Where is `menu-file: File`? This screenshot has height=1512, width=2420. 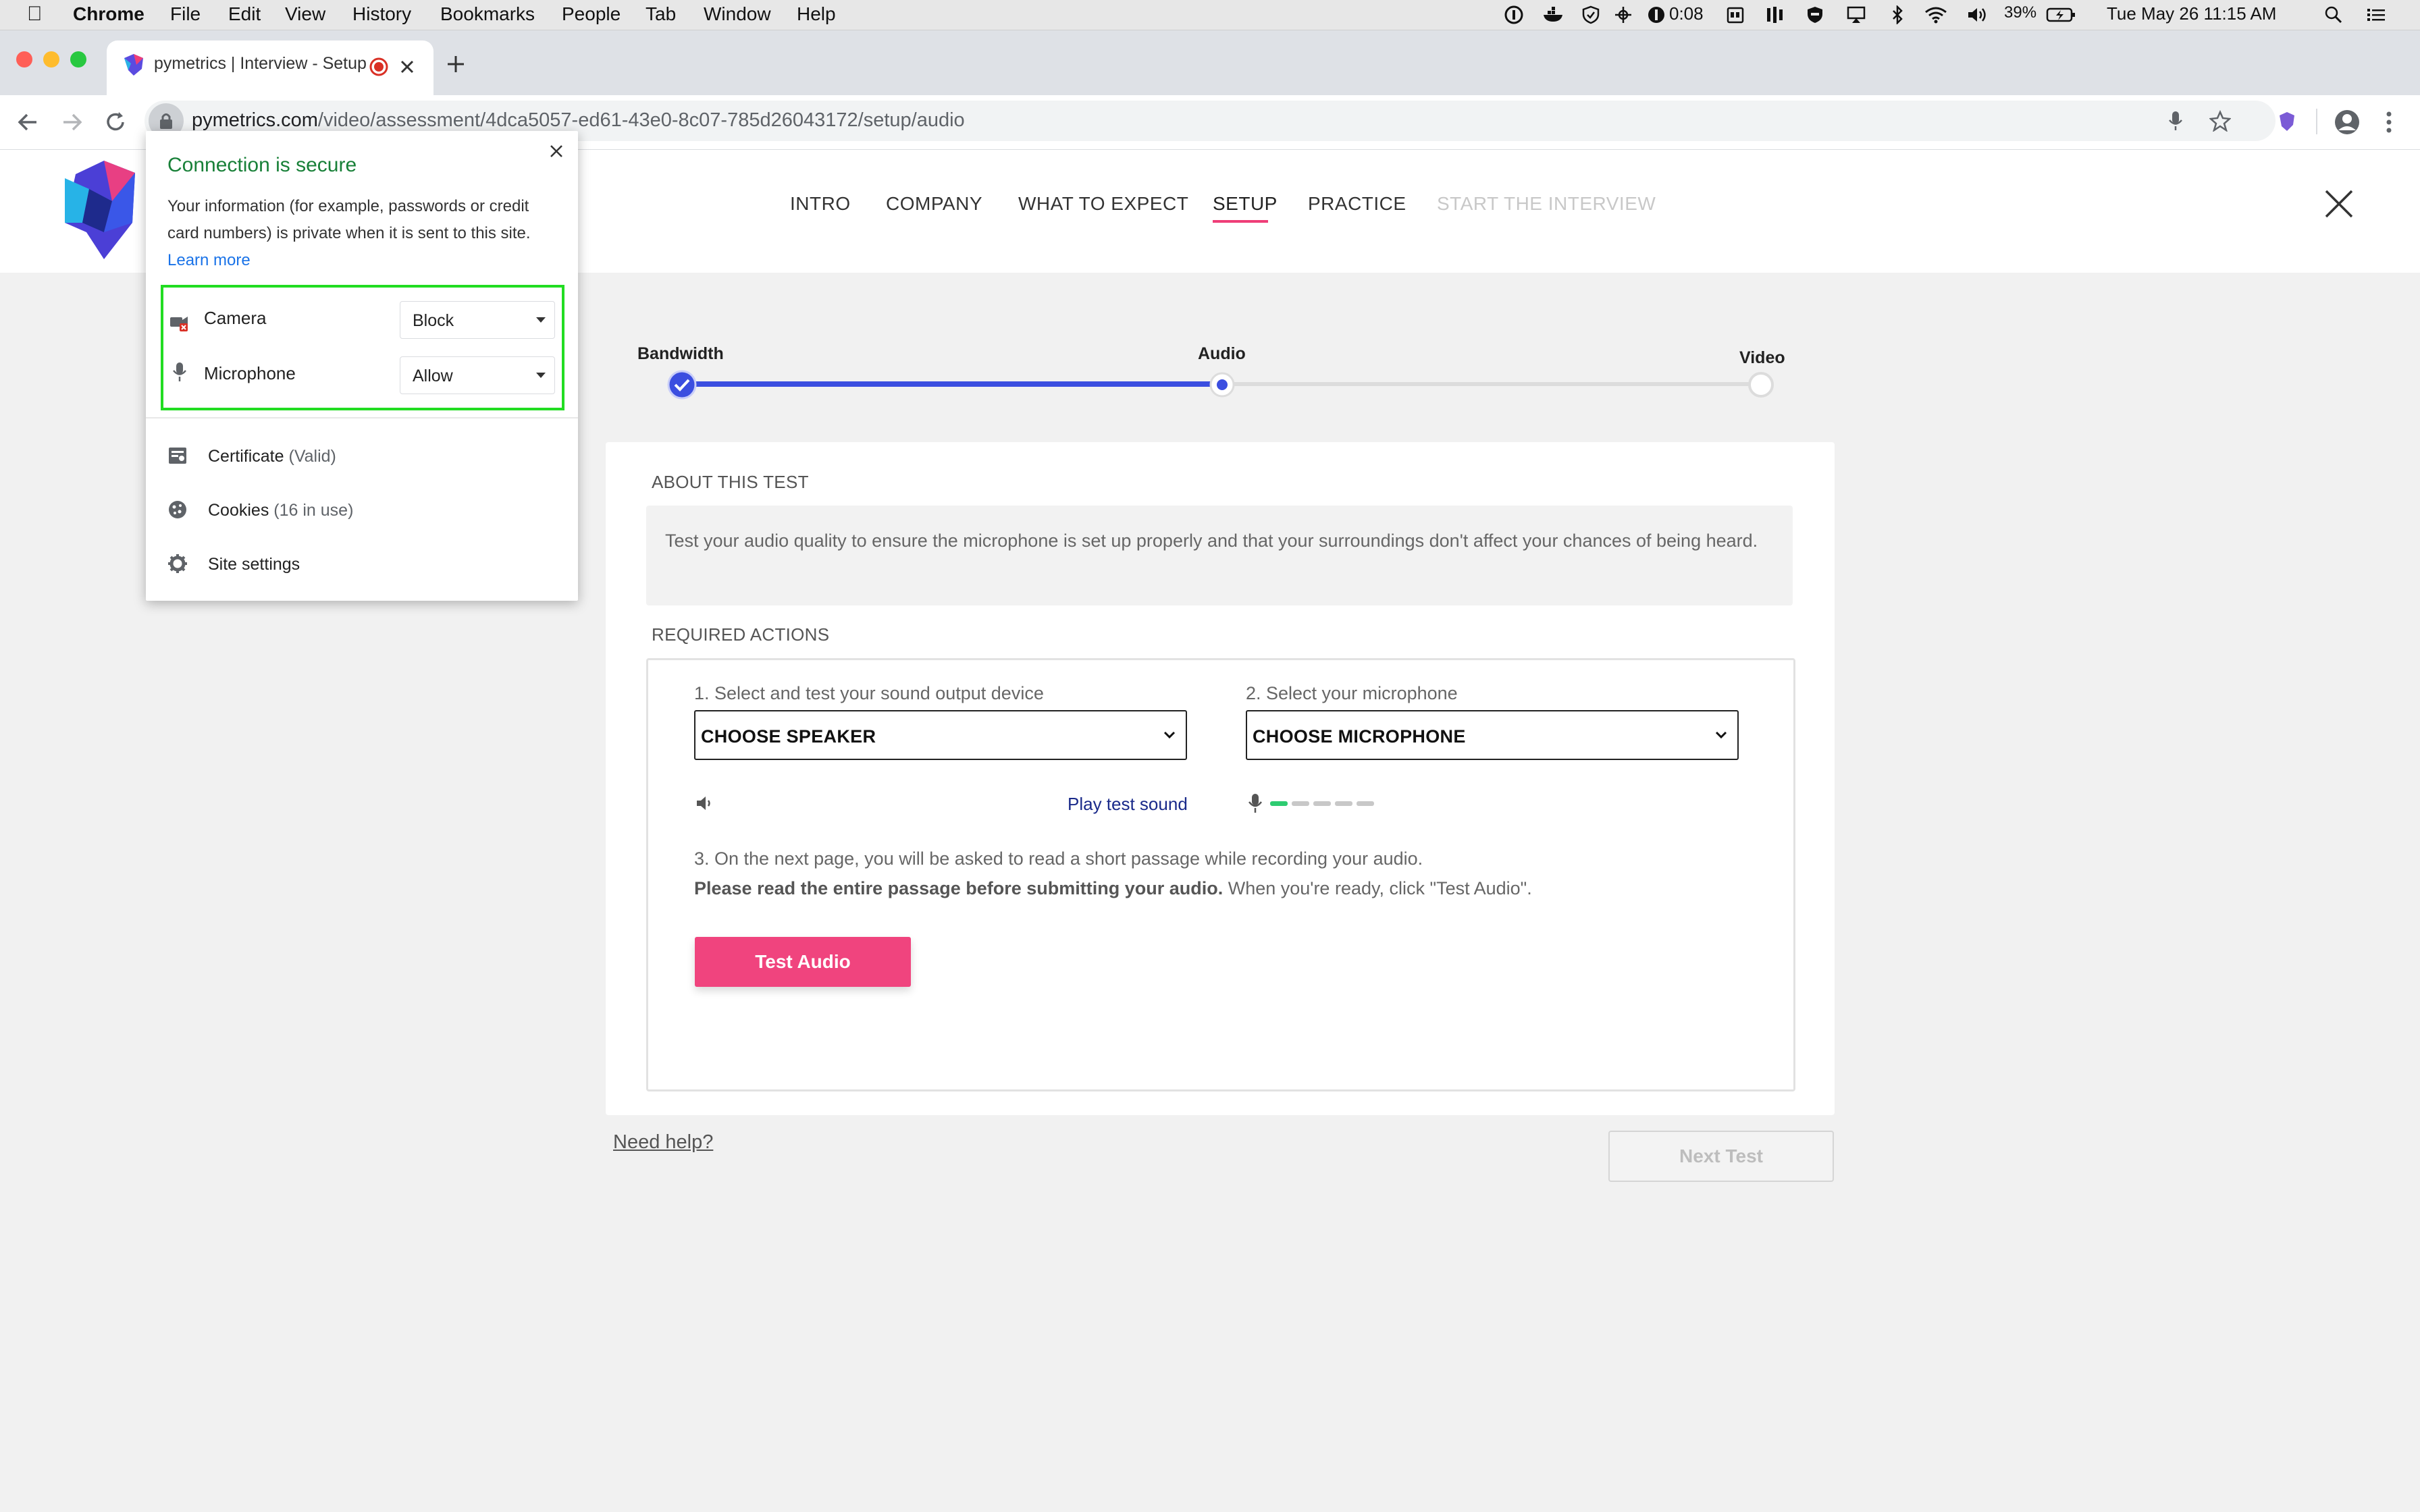 menu-file: File is located at coordinates (185, 14).